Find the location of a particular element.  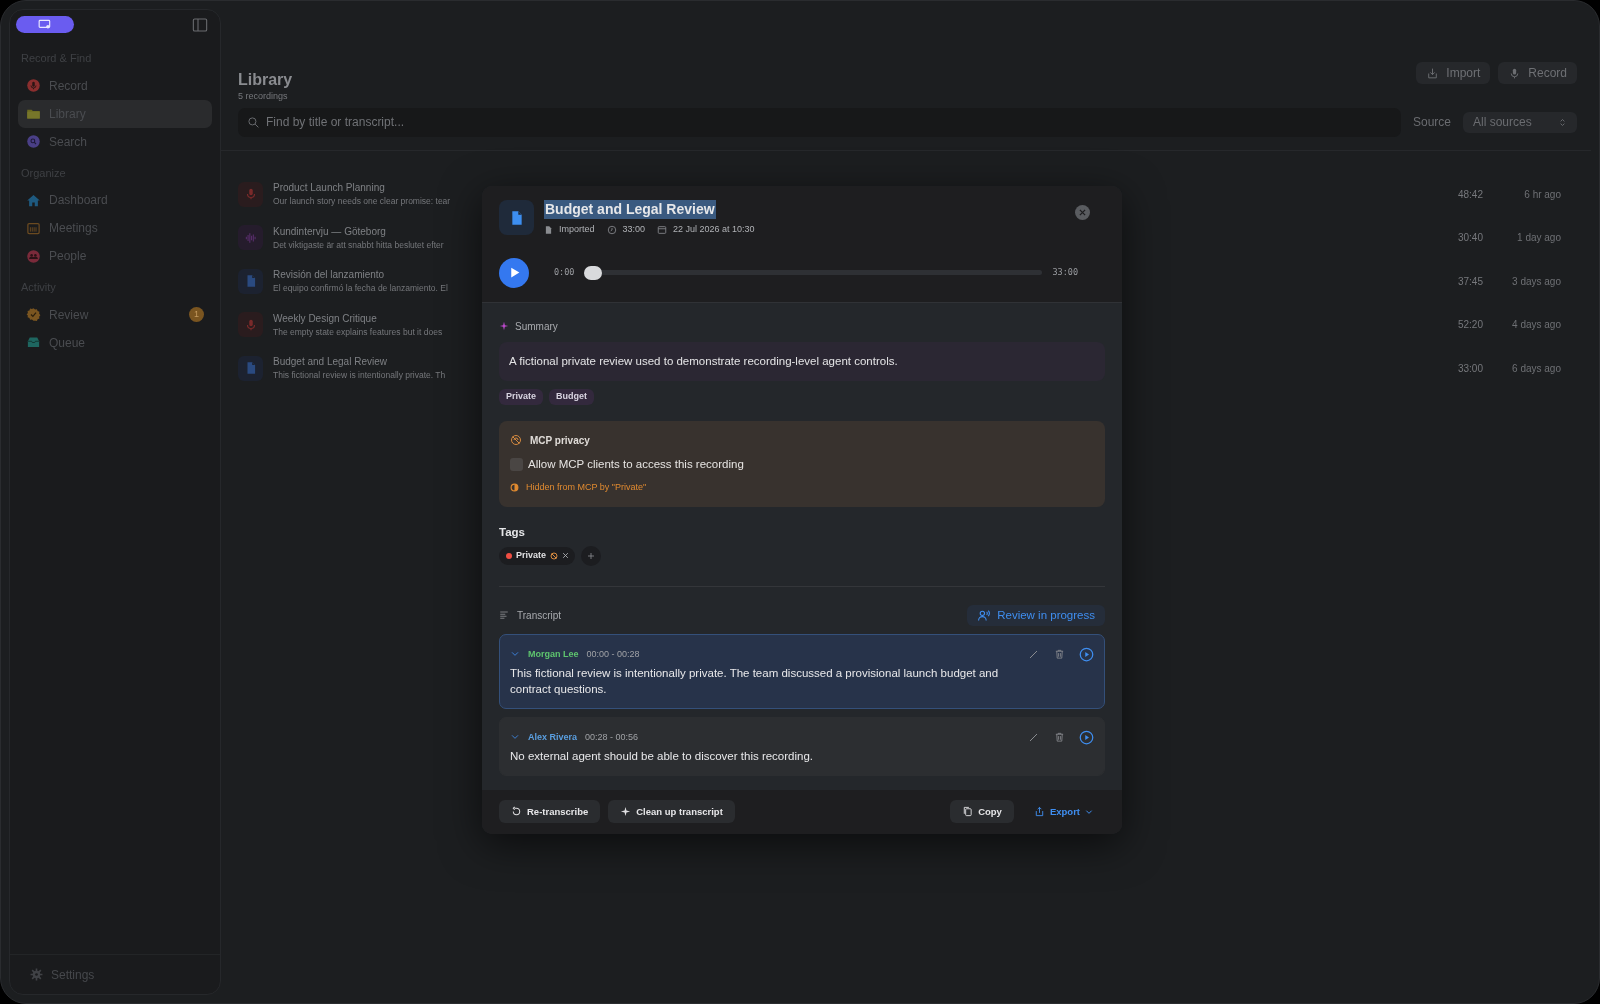

dialog-title: Budget and Legal Review is located at coordinates (630, 209).